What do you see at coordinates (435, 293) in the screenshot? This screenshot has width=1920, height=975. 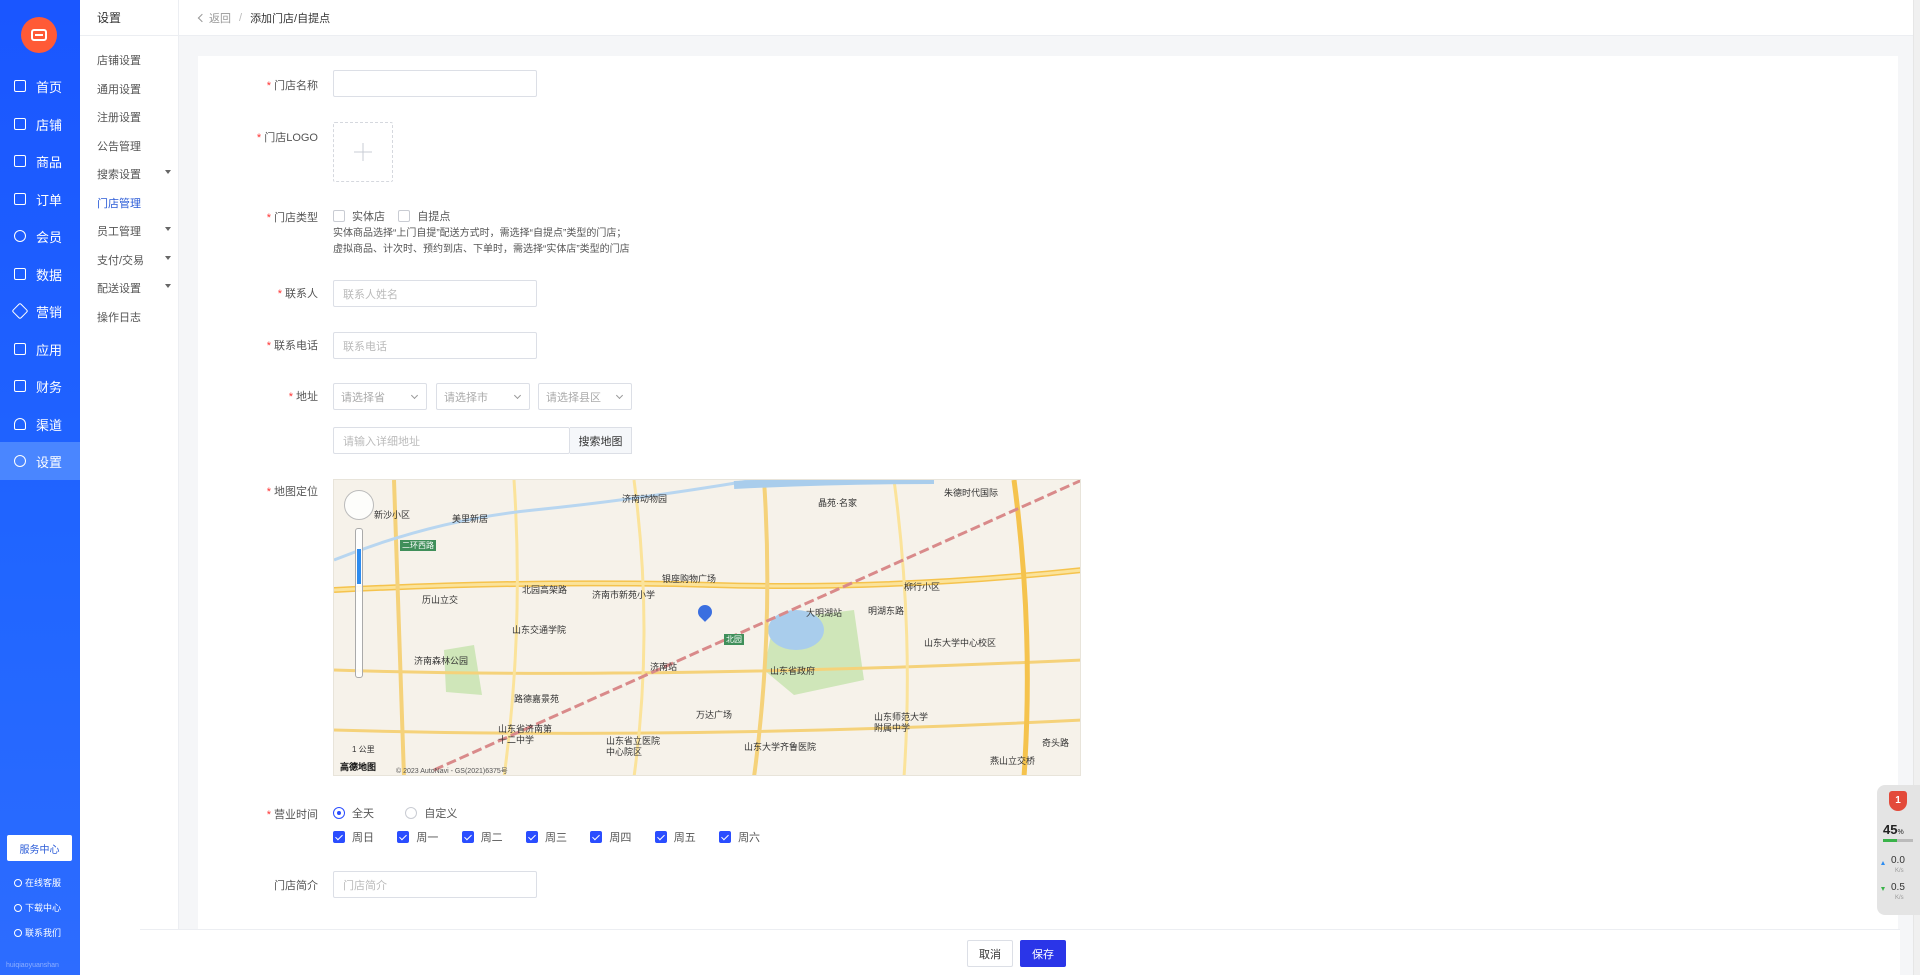 I see `contact-input: 联系人姓名` at bounding box center [435, 293].